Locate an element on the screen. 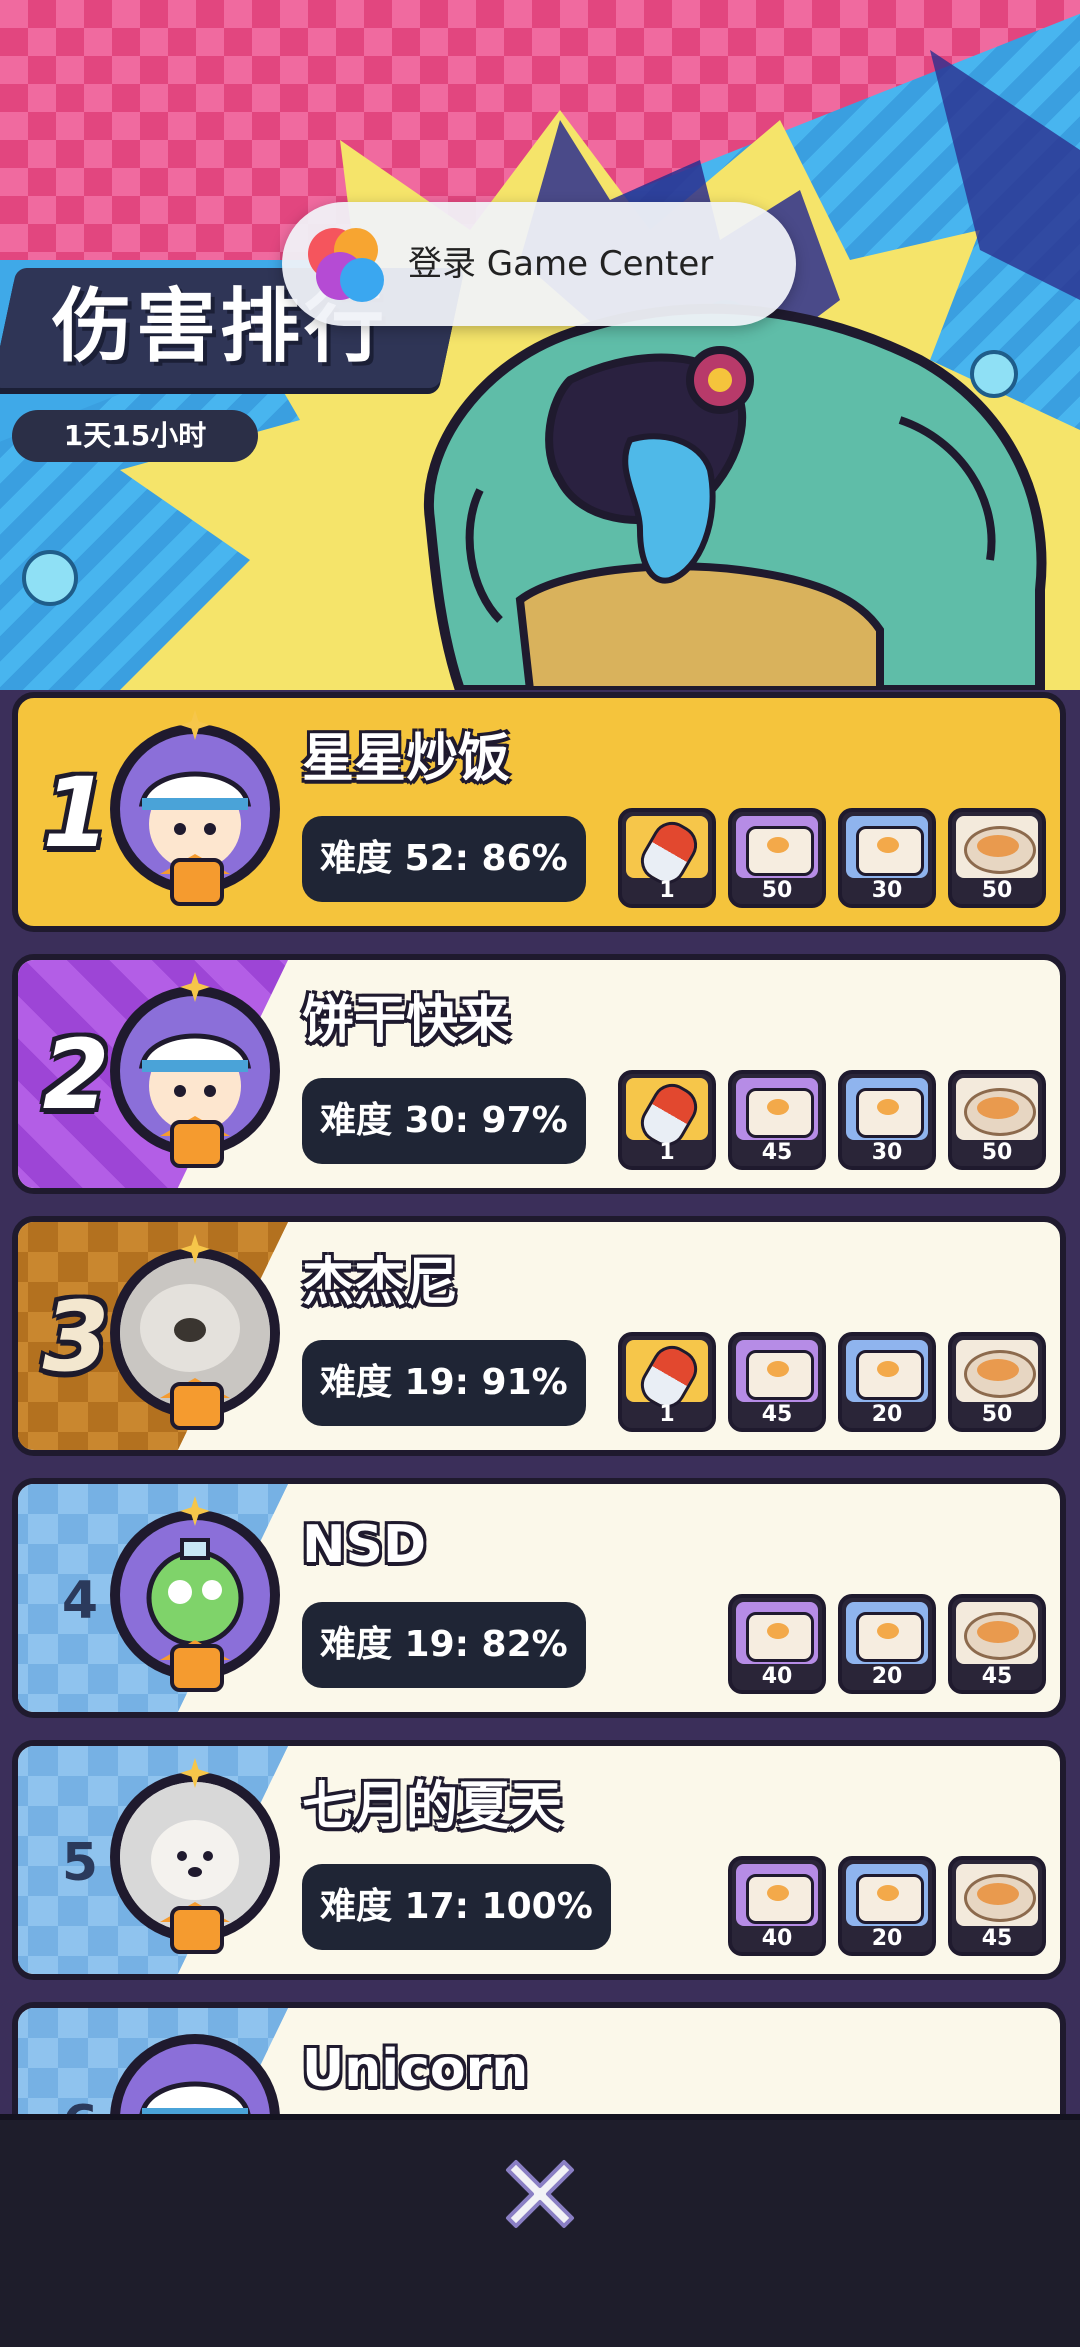 The image size is (1080, 2347). leaderboard-row: 2 饼干快来 难度 30: 97% 1 45 30 50 is located at coordinates (539, 1074).